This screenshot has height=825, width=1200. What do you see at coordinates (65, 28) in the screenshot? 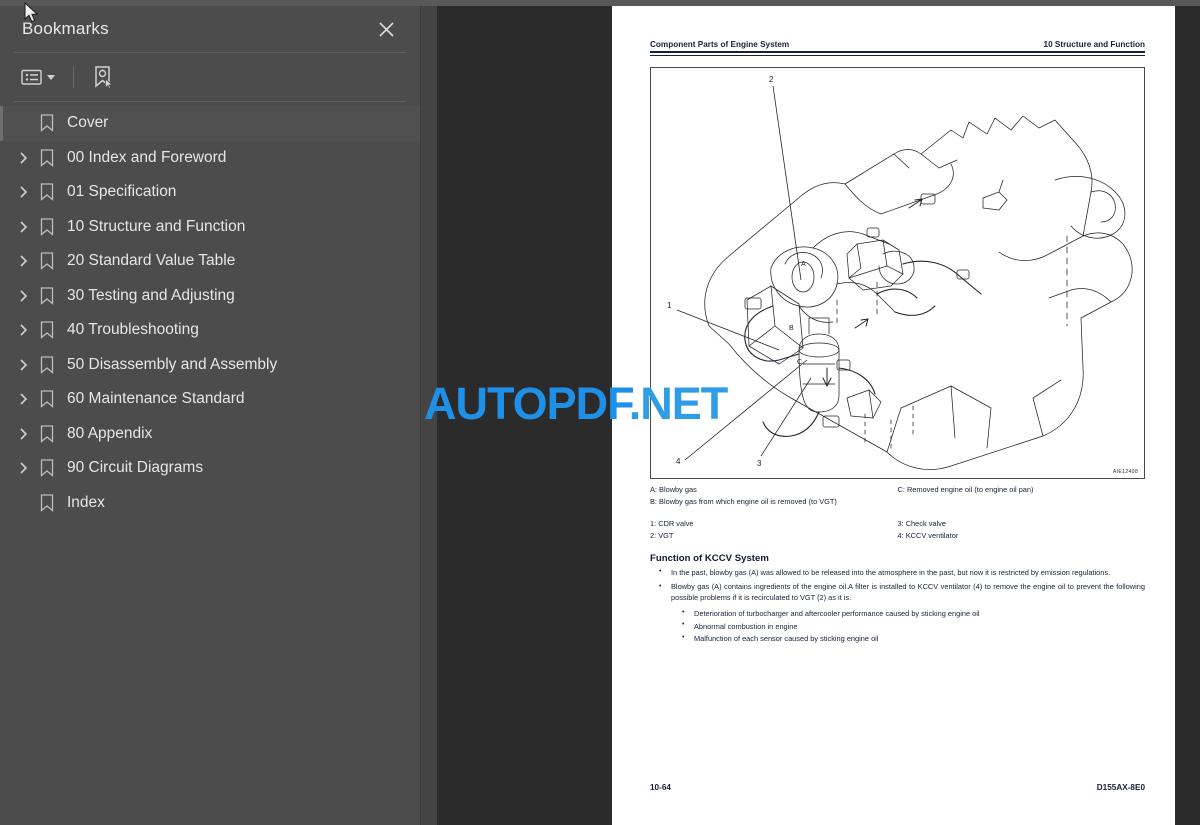
I see `panel-title: Bookmarks` at bounding box center [65, 28].